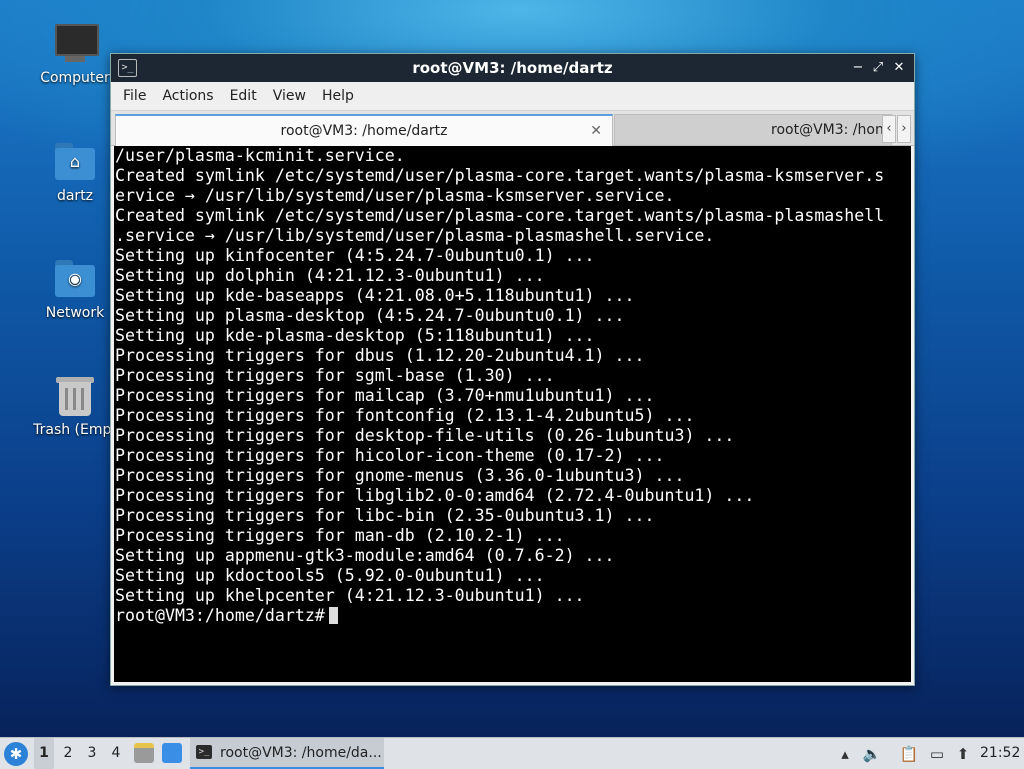 The image size is (1024, 769). What do you see at coordinates (513, 616) in the screenshot?
I see `terminal-prompt-line: root@VM3:/home/dartz#` at bounding box center [513, 616].